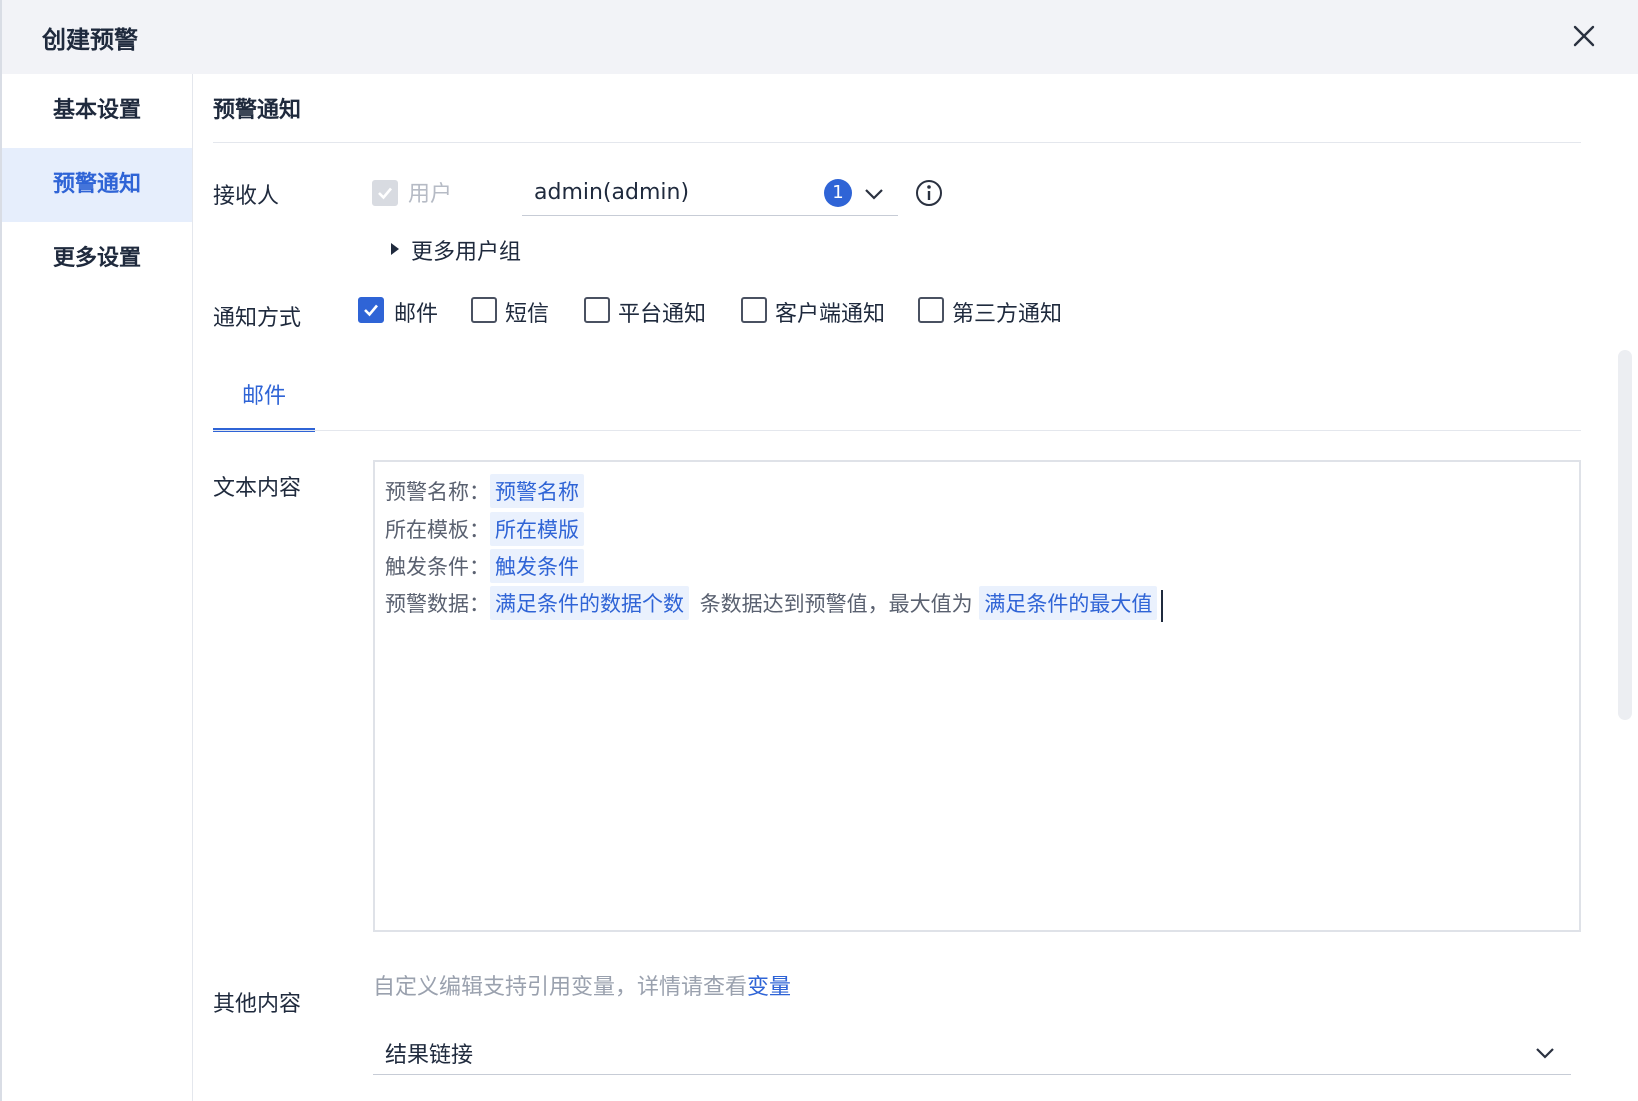 Image resolution: width=1638 pixels, height=1101 pixels. Describe the element at coordinates (537, 491) in the screenshot. I see `variable-chip: 预警名称` at that location.